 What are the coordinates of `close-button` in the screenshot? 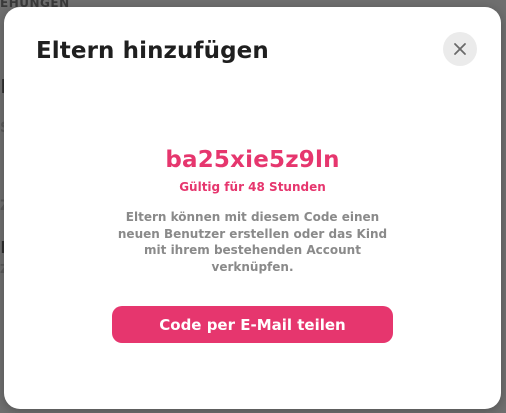 It's located at (460, 49).